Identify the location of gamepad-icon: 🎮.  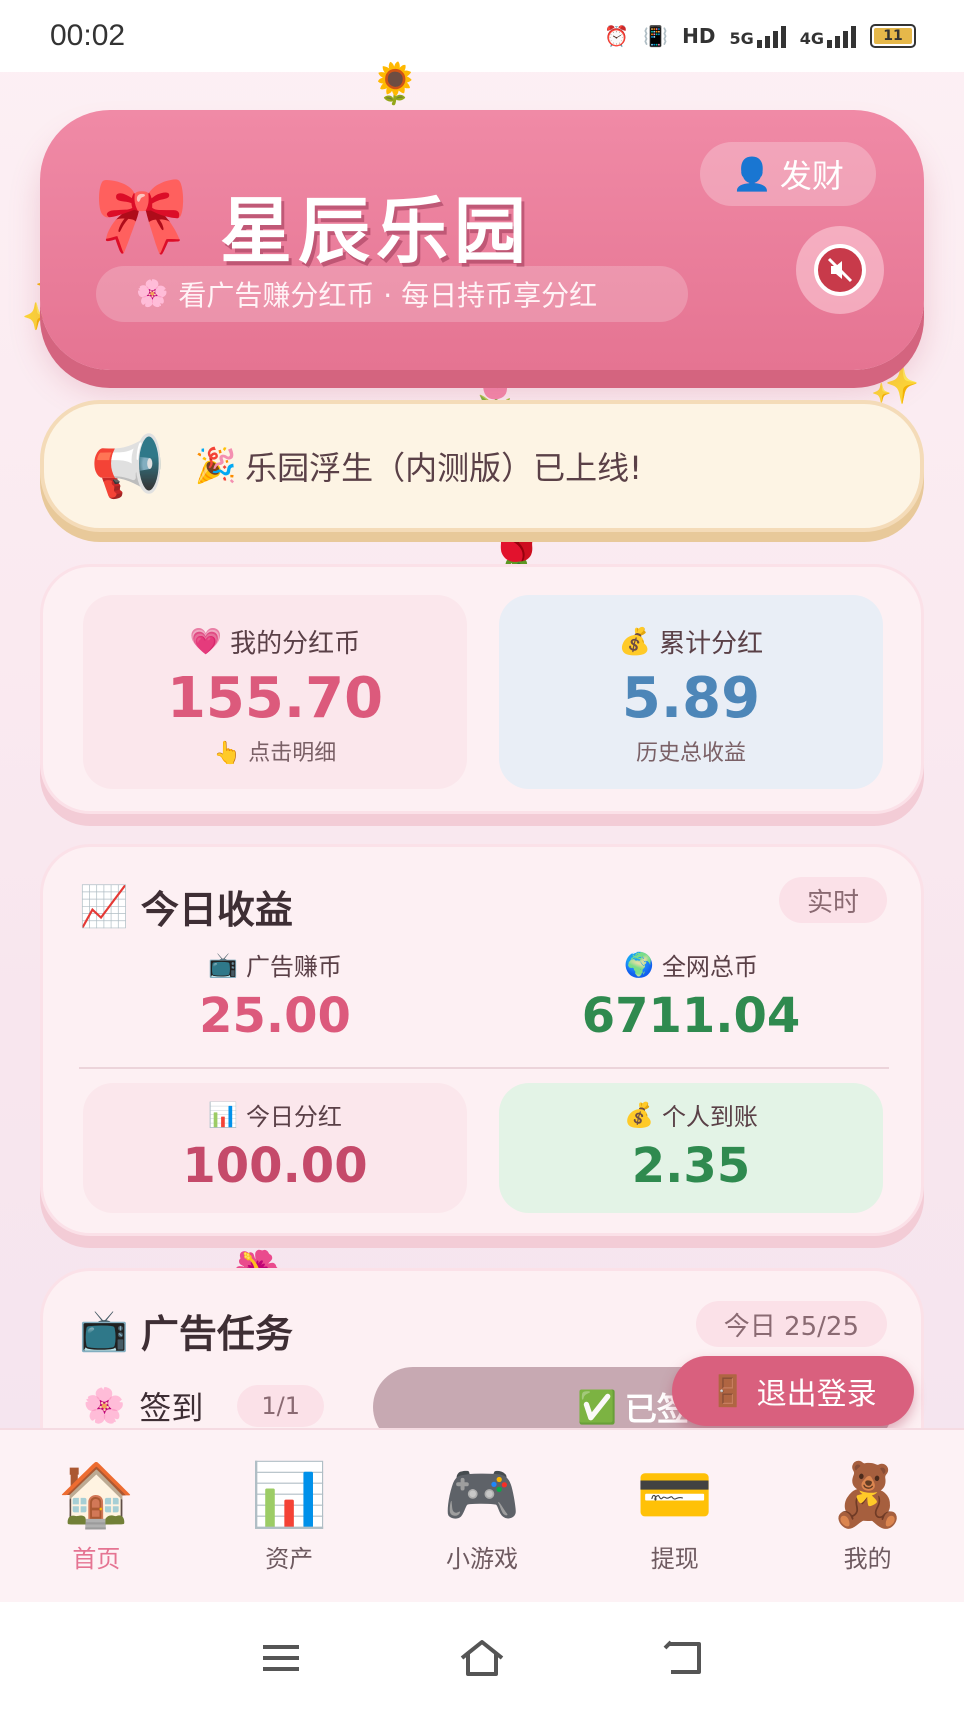
(482, 1494).